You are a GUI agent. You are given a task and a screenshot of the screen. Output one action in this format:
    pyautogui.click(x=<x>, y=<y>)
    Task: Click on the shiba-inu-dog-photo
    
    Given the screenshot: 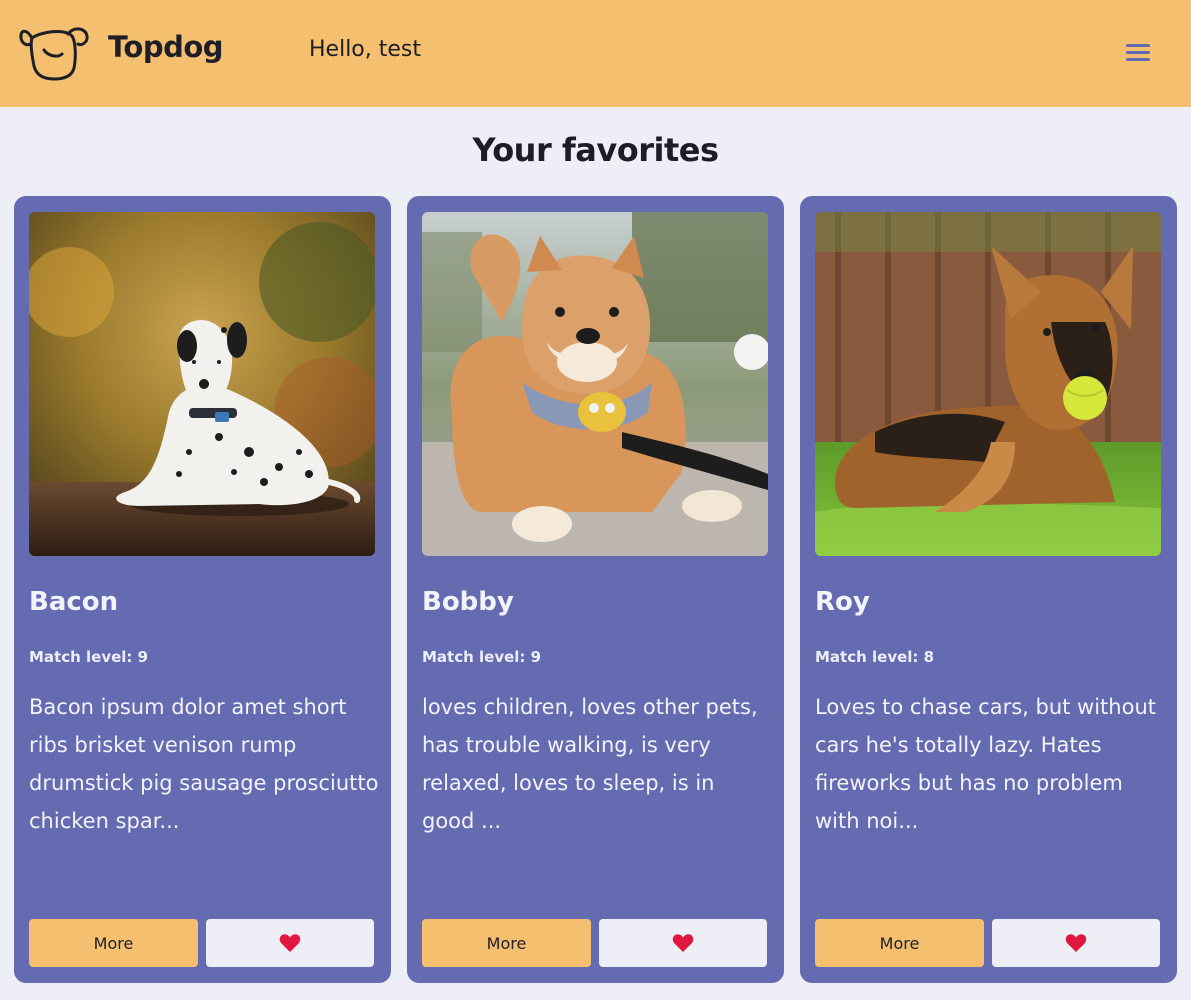 What is the action you would take?
    pyautogui.click(x=595, y=384)
    